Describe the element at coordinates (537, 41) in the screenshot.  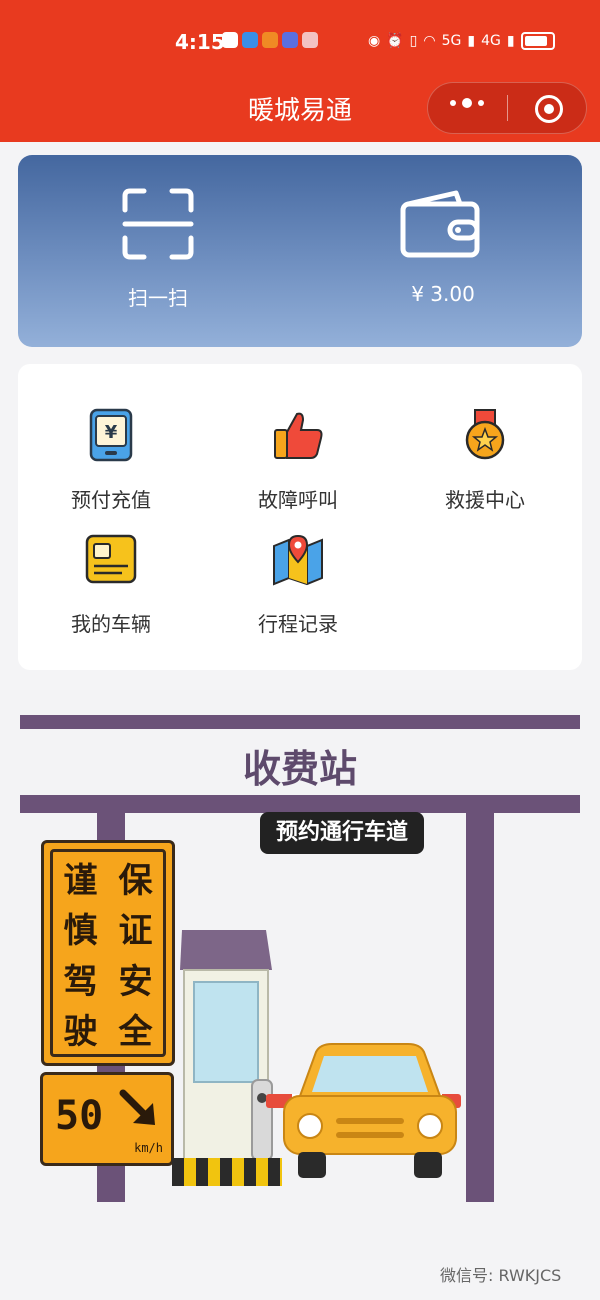
I see `battery-icon` at that location.